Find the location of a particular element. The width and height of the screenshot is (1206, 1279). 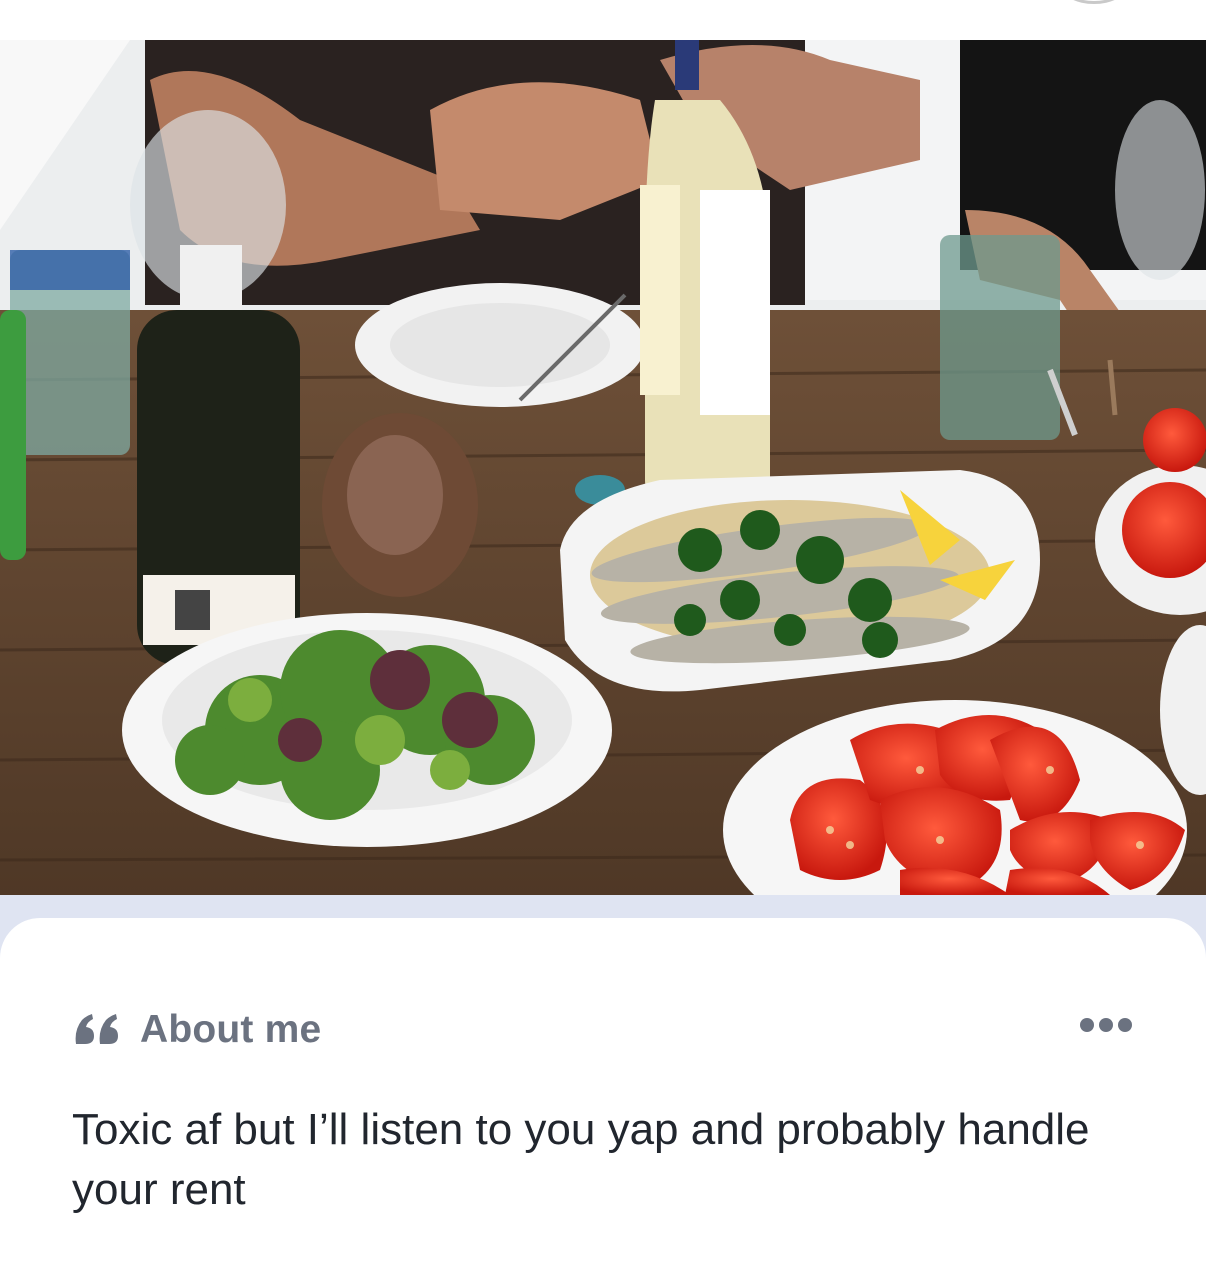

more-options-button is located at coordinates (1108, 1025).